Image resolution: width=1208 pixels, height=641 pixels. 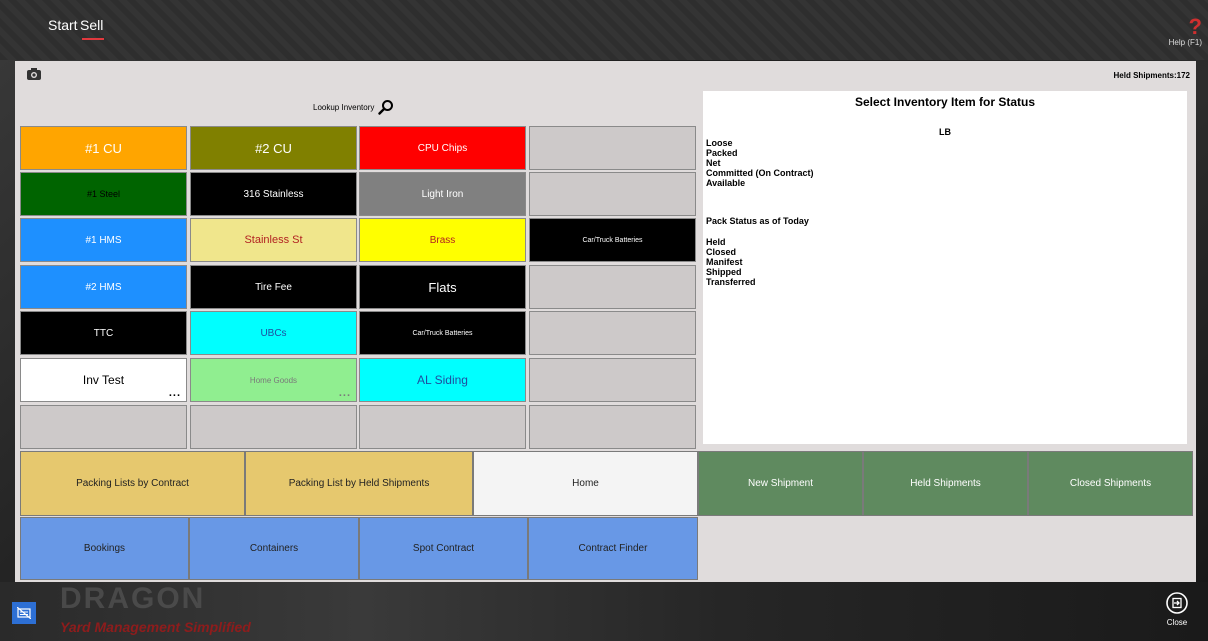 I want to click on status-loose: Loose, so click(x=719, y=143).